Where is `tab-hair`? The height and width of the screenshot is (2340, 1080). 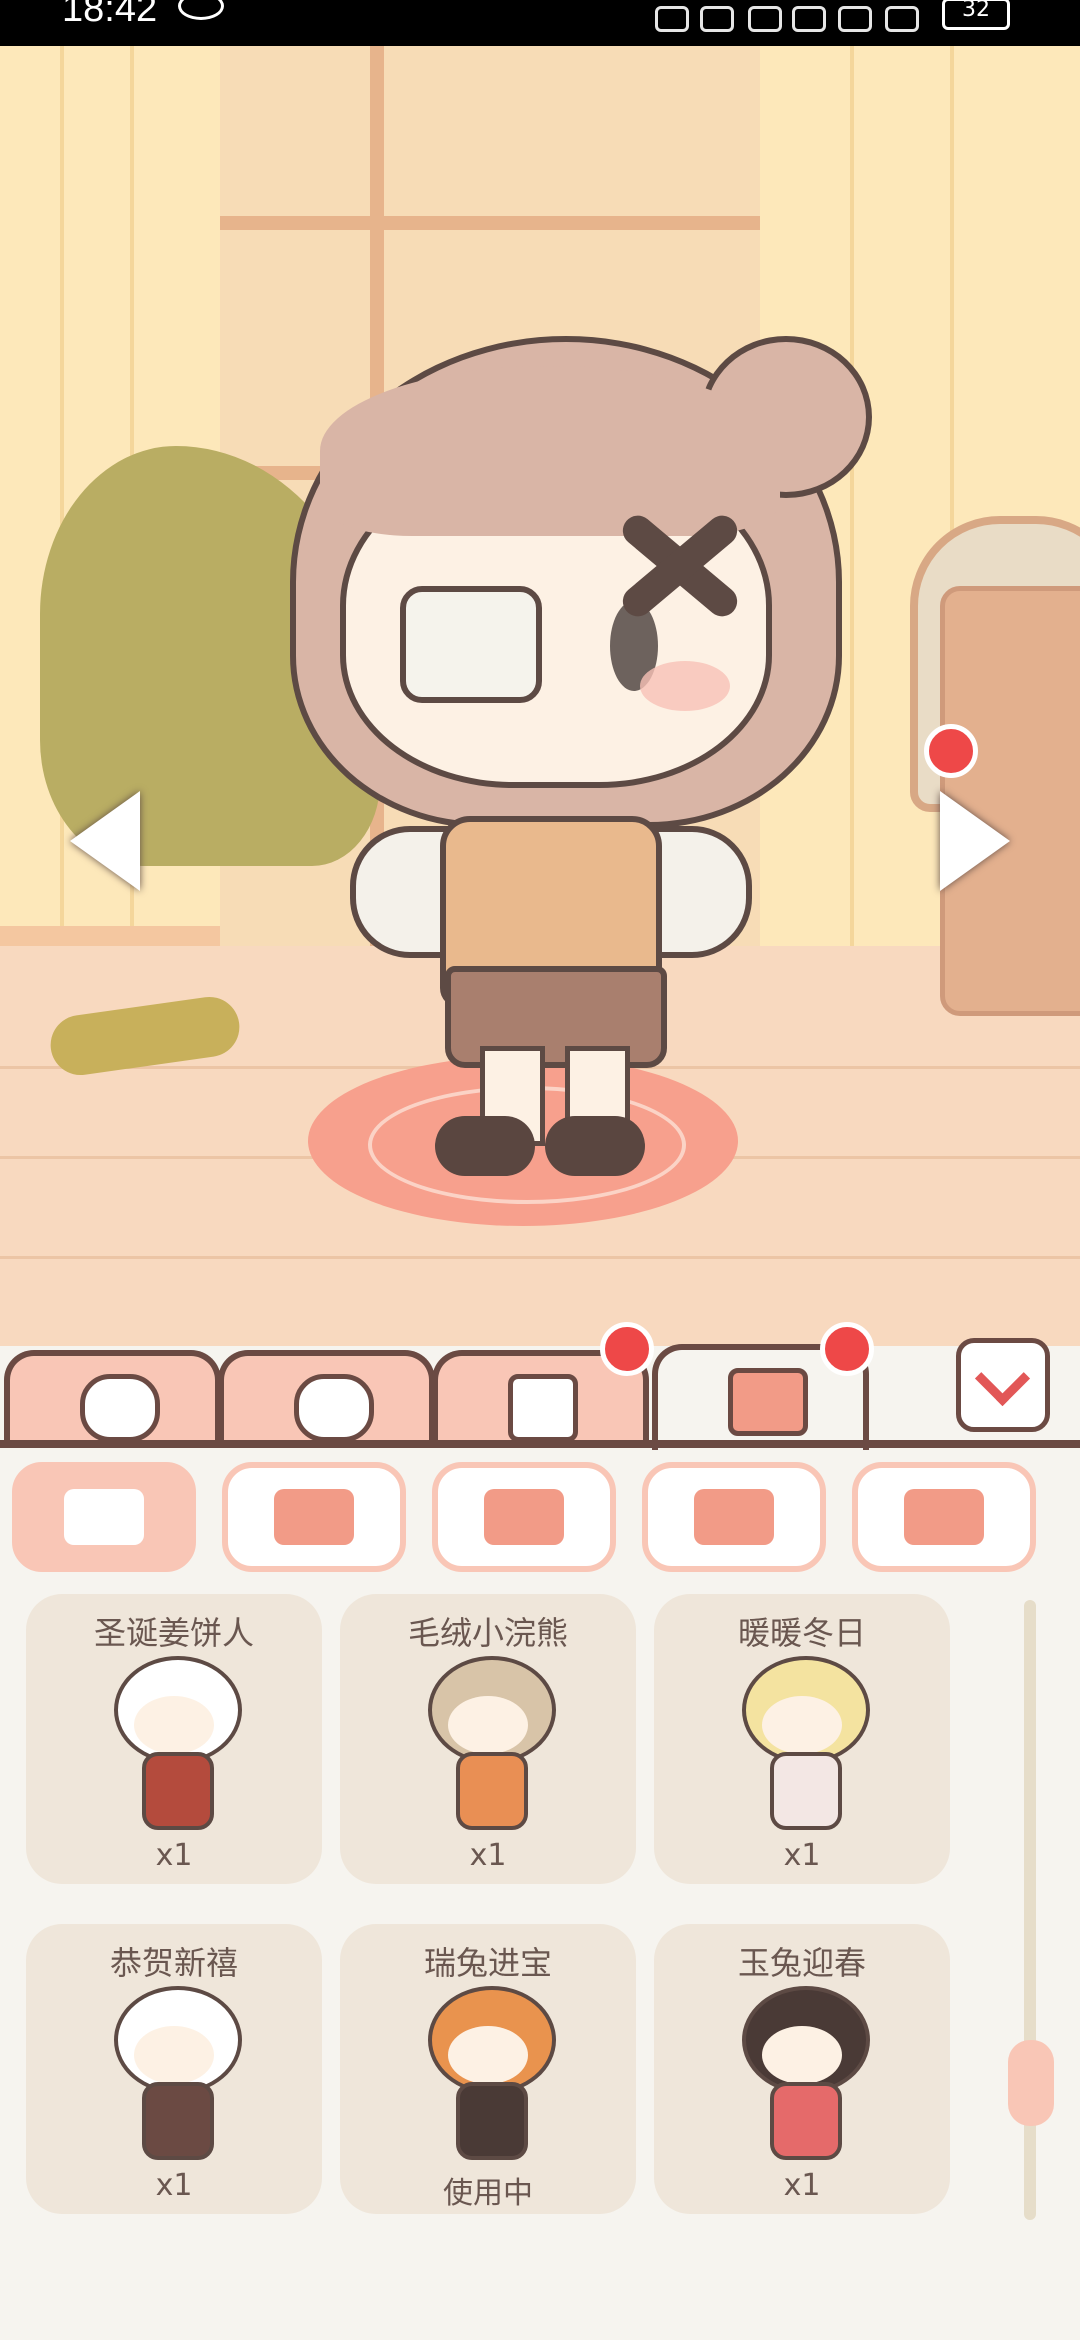 tab-hair is located at coordinates (326, 1399).